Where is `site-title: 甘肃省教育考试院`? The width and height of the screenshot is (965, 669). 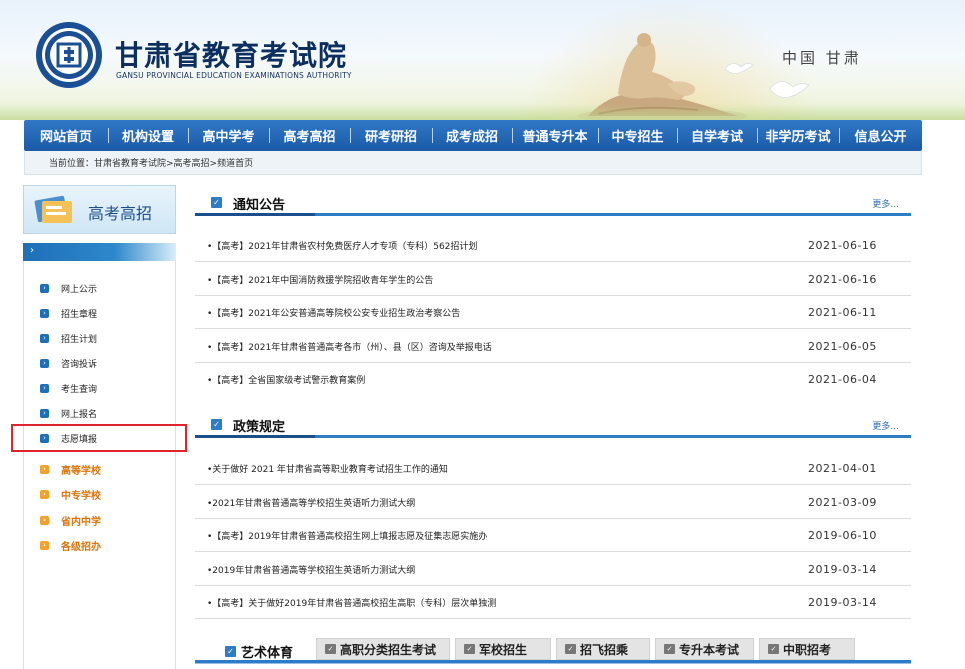
site-title: 甘肃省教育考试院 is located at coordinates (231, 54).